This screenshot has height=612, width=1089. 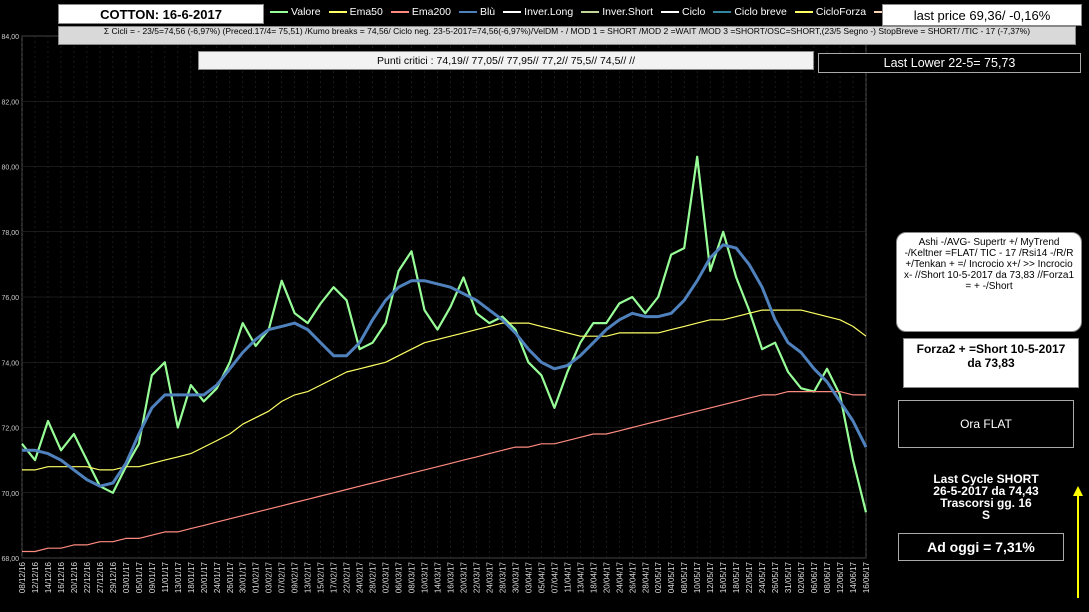 I want to click on y-tick-label: 80,00, so click(x=10, y=168).